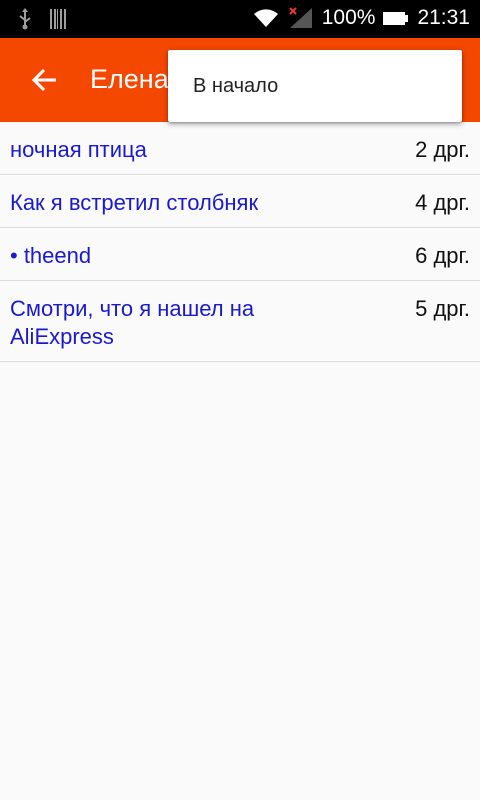 Image resolution: width=480 pixels, height=800 pixels. What do you see at coordinates (443, 17) in the screenshot?
I see `clock: 21:31` at bounding box center [443, 17].